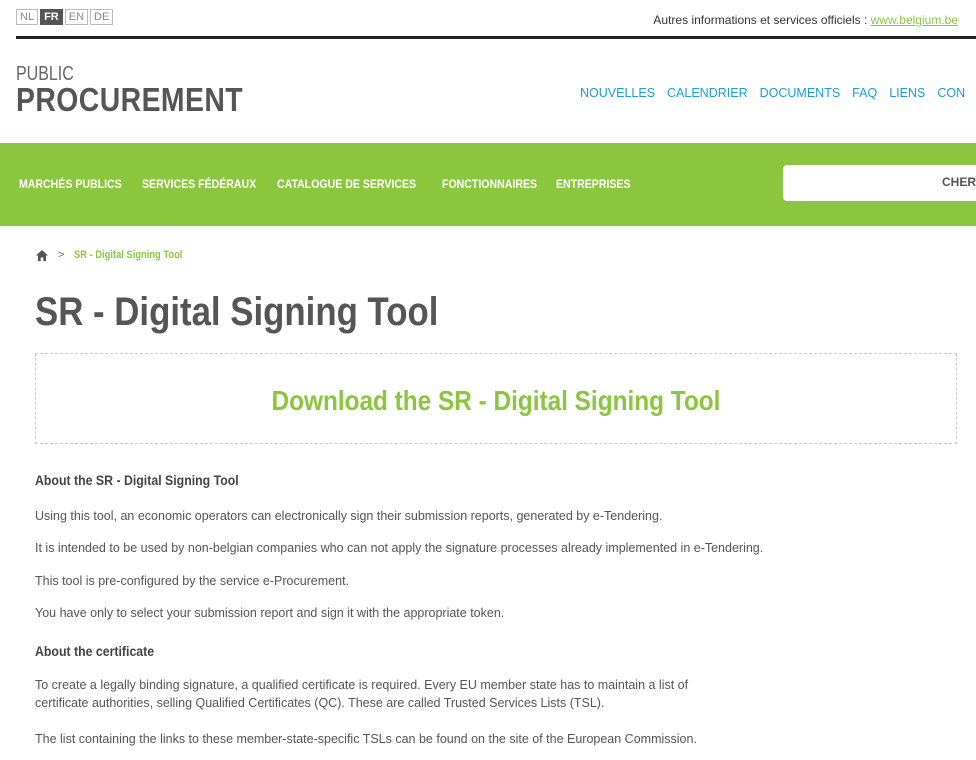 This screenshot has width=976, height=760. I want to click on nav-federal-services: SERVICES FÉDÉRAUX, so click(199, 184).